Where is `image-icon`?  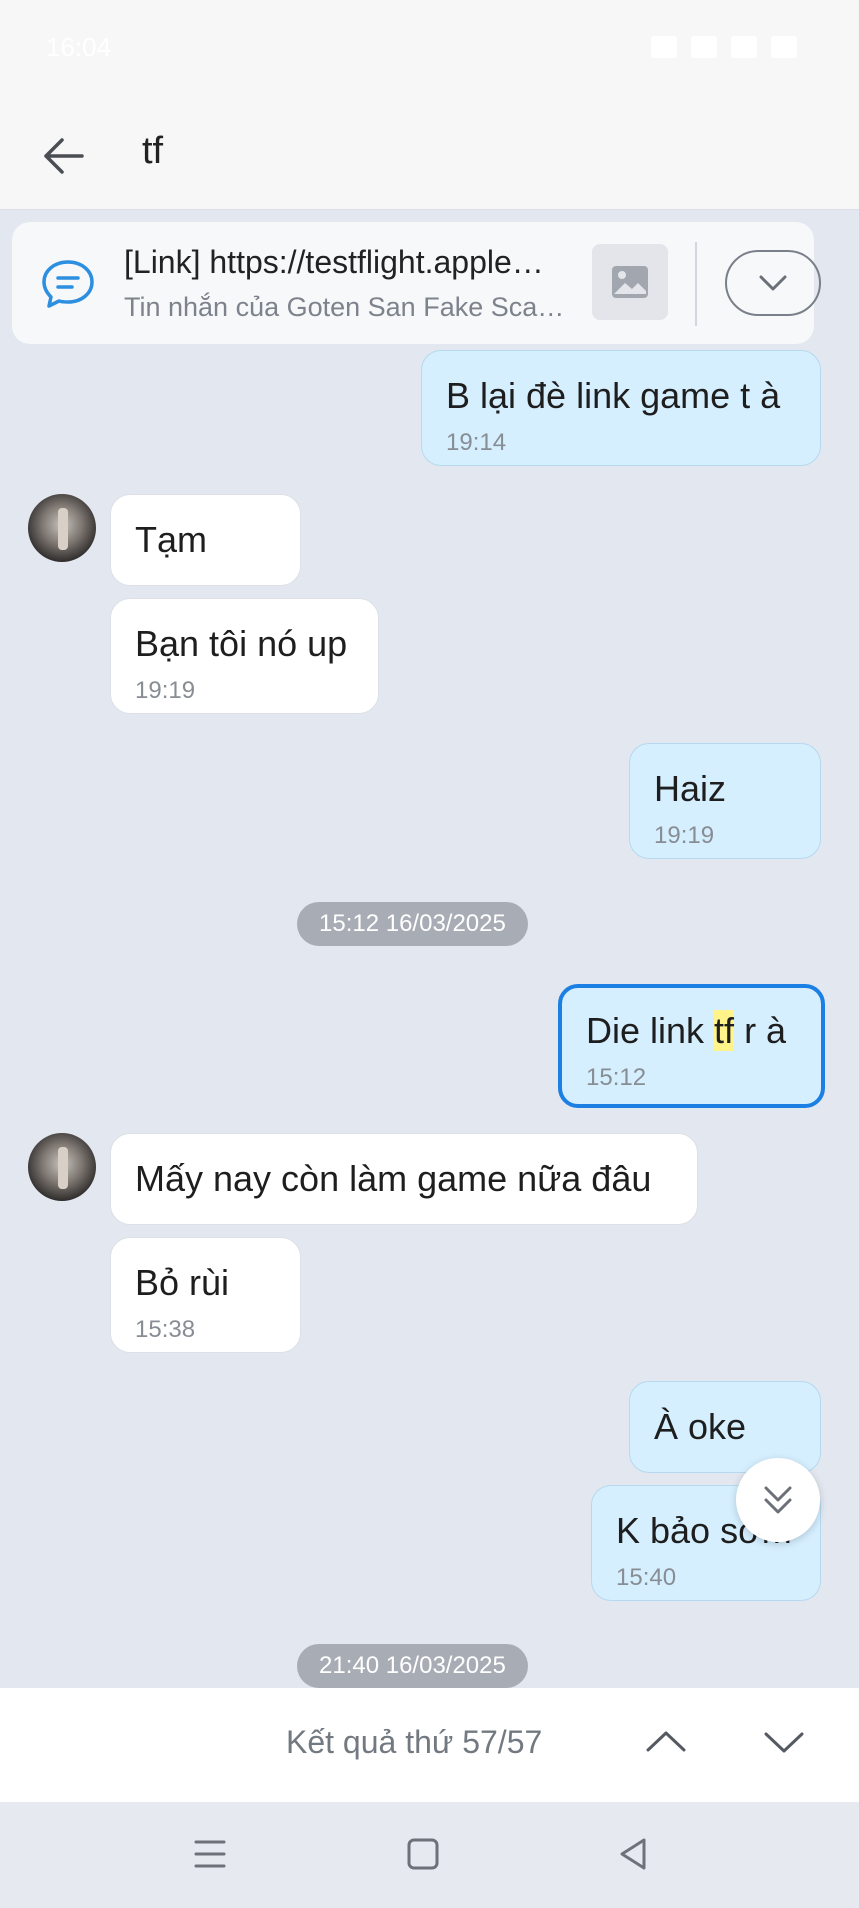
image-icon is located at coordinates (630, 282).